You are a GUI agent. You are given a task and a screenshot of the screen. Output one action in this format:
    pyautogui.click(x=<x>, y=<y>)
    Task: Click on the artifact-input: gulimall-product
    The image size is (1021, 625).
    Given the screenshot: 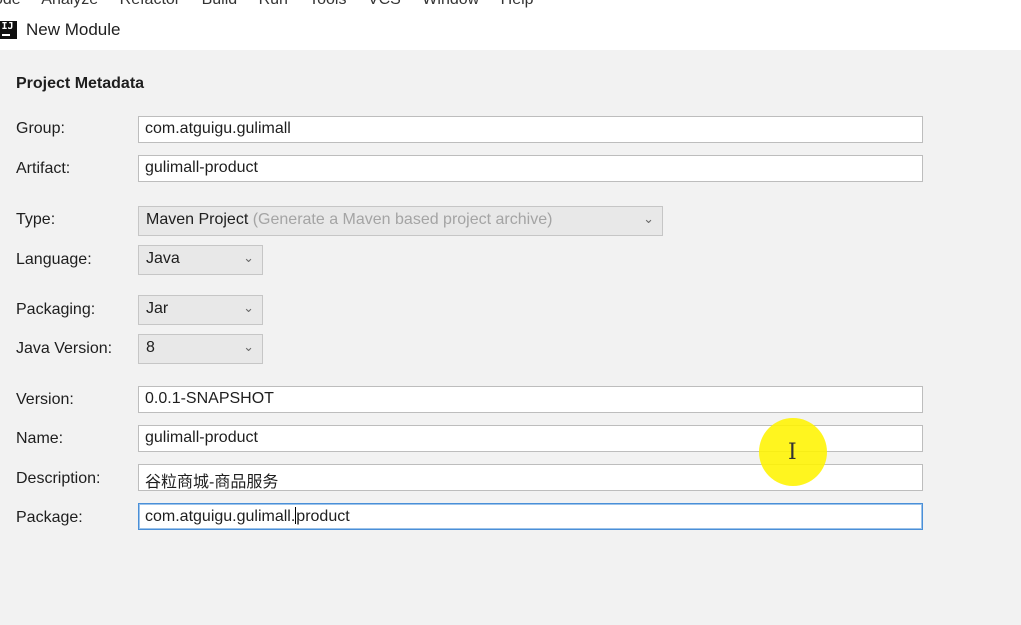 What is the action you would take?
    pyautogui.click(x=530, y=168)
    